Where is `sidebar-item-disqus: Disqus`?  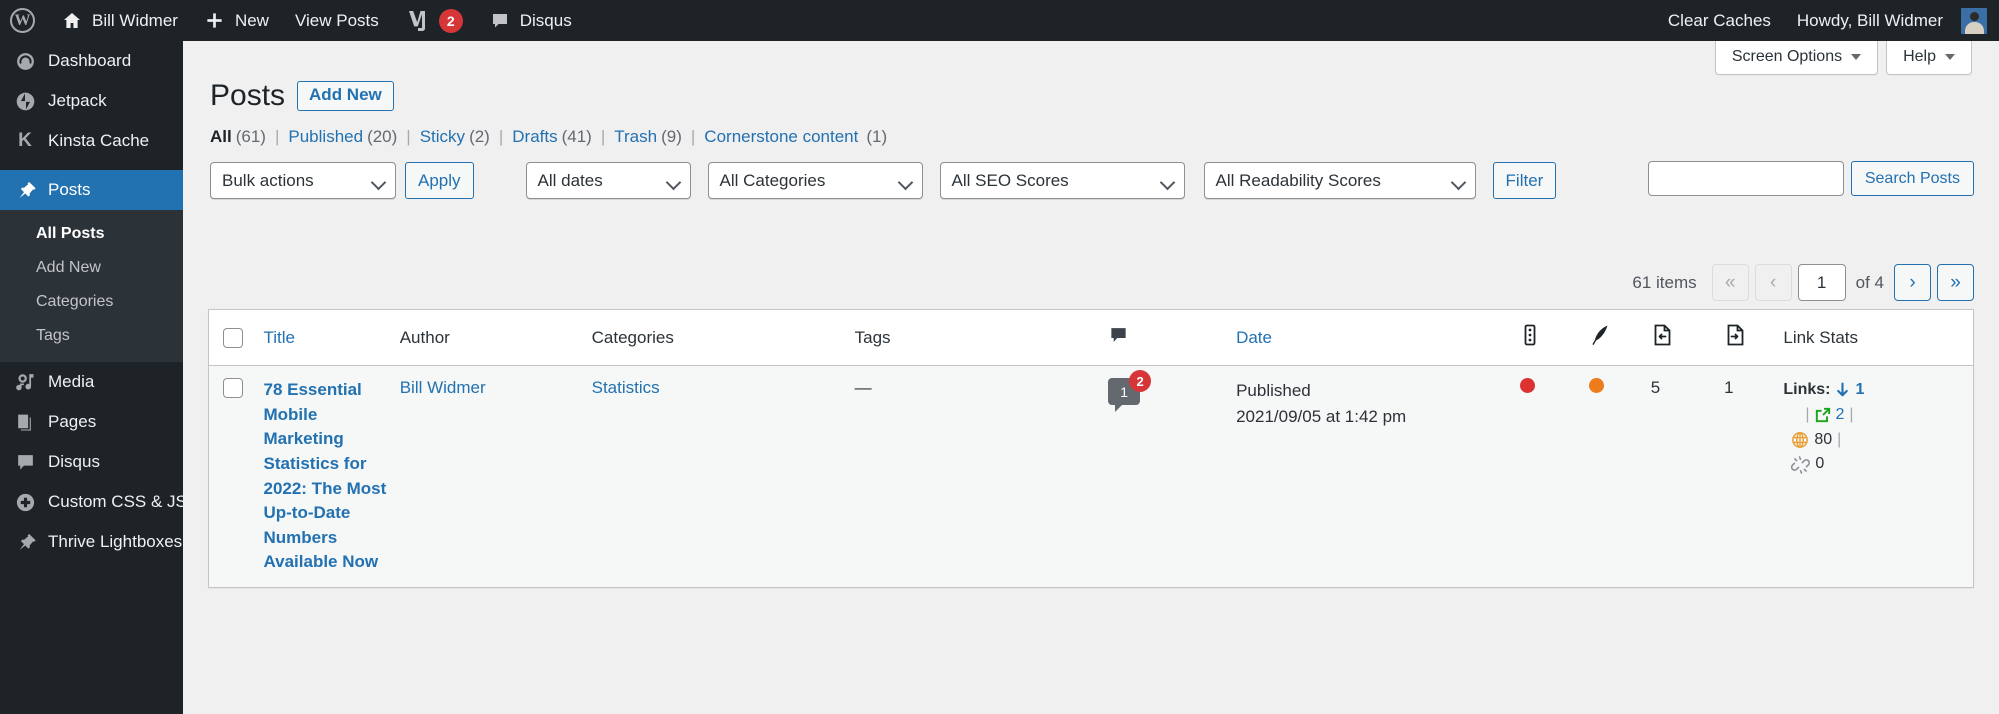 sidebar-item-disqus: Disqus is located at coordinates (91, 462).